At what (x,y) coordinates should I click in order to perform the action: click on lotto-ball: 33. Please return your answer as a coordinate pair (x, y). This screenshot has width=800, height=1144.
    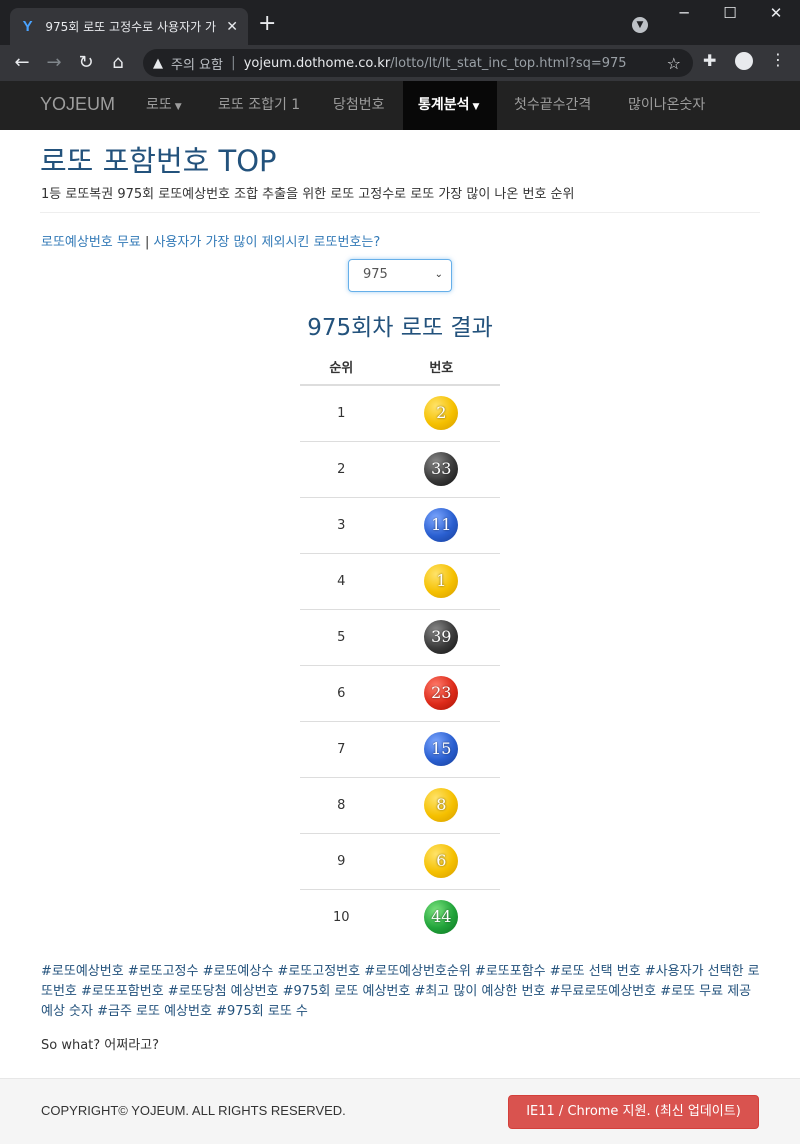
    Looking at the image, I should click on (441, 469).